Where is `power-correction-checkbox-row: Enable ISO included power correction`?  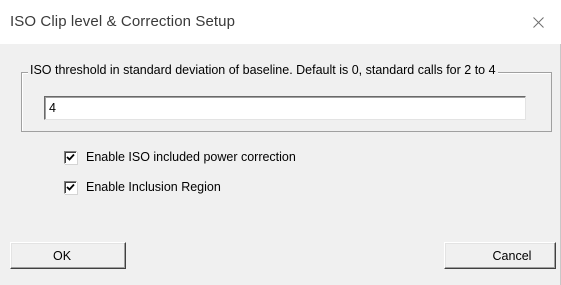
power-correction-checkbox-row: Enable ISO included power correction is located at coordinates (180, 157).